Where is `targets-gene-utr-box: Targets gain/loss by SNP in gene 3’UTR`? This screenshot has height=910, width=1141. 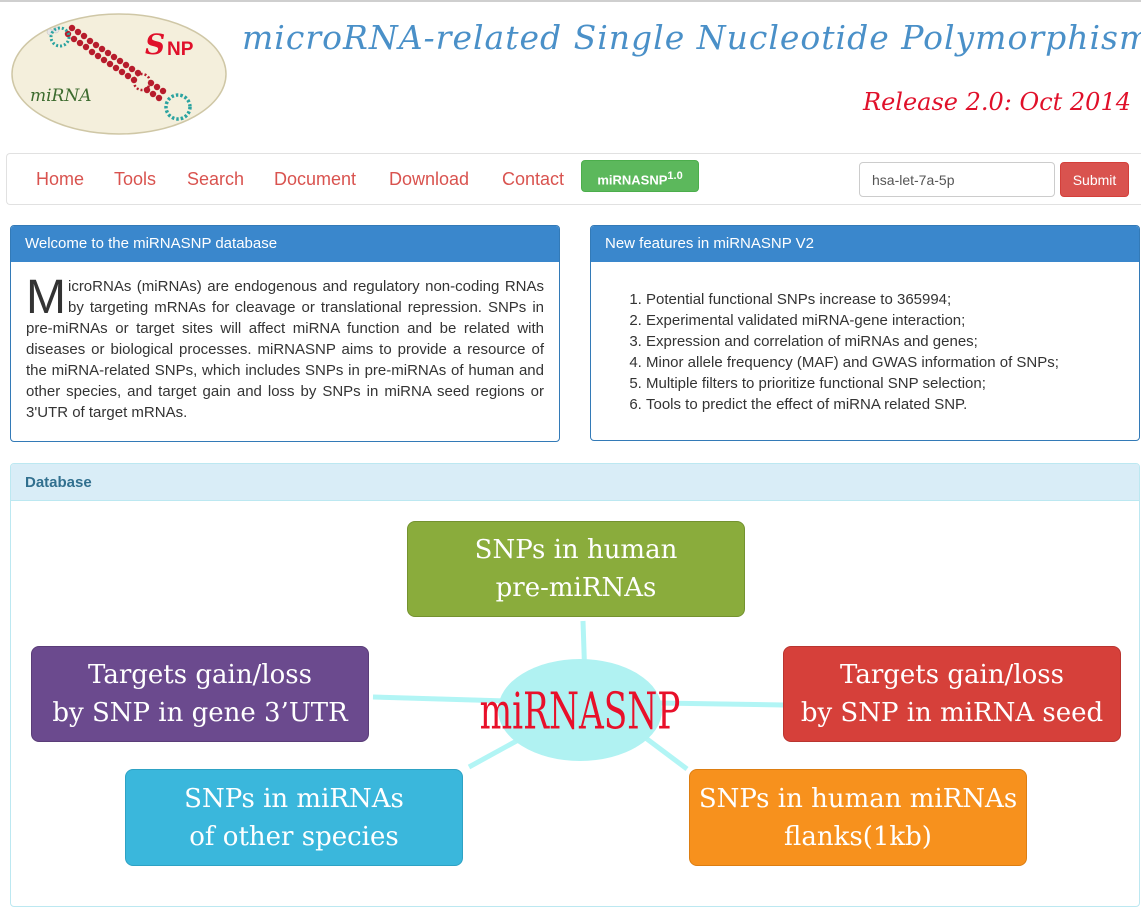
targets-gene-utr-box: Targets gain/loss by SNP in gene 3’UTR is located at coordinates (200, 694).